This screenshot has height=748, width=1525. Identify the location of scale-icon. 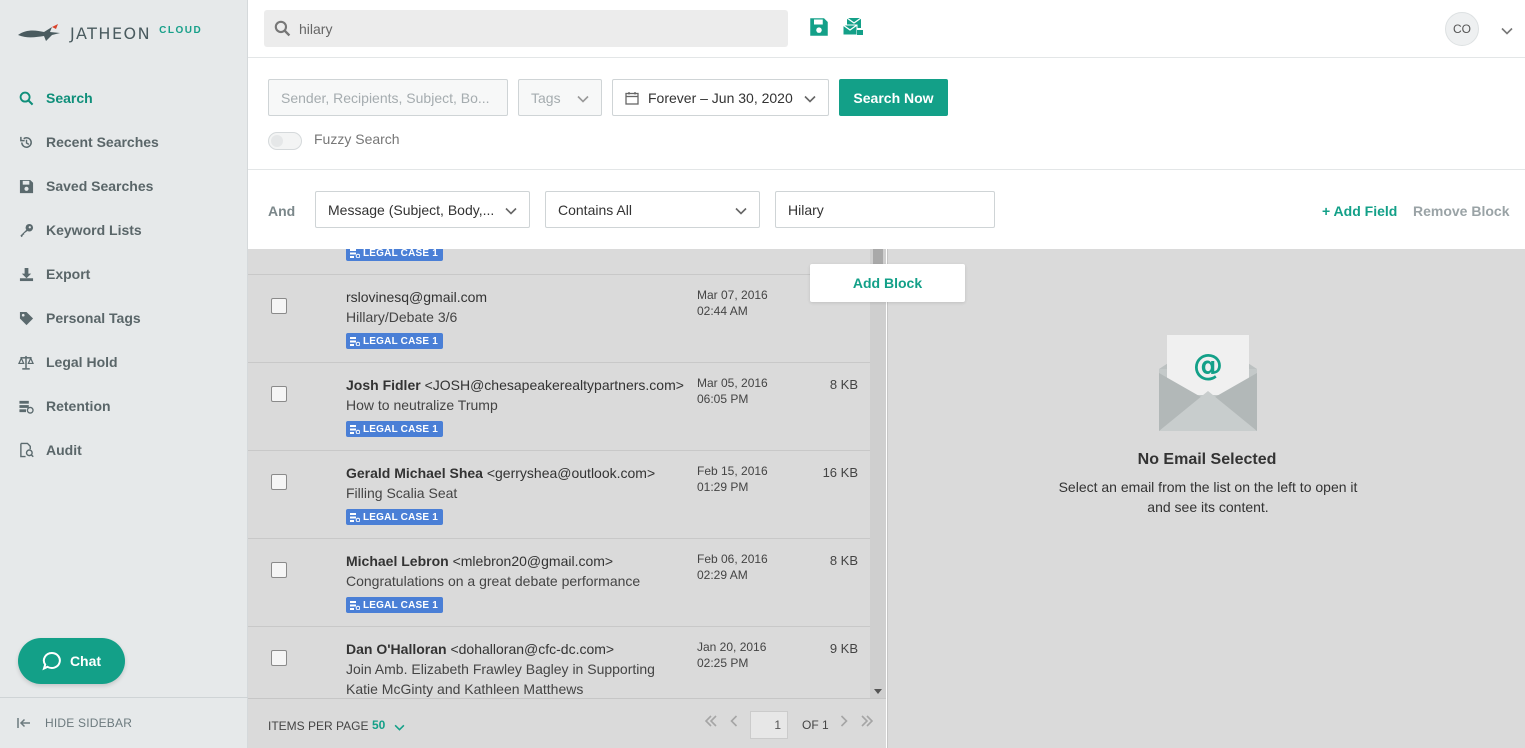
(26, 362).